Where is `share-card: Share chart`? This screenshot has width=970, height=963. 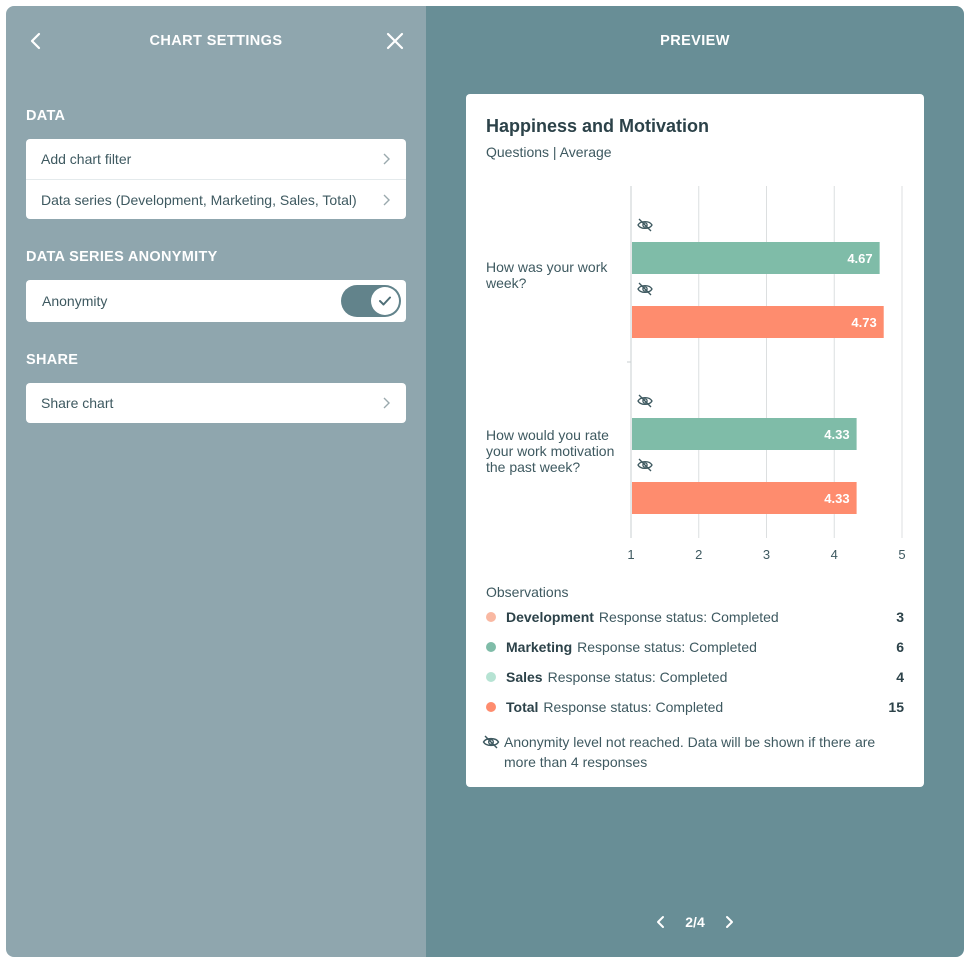 share-card: Share chart is located at coordinates (216, 403).